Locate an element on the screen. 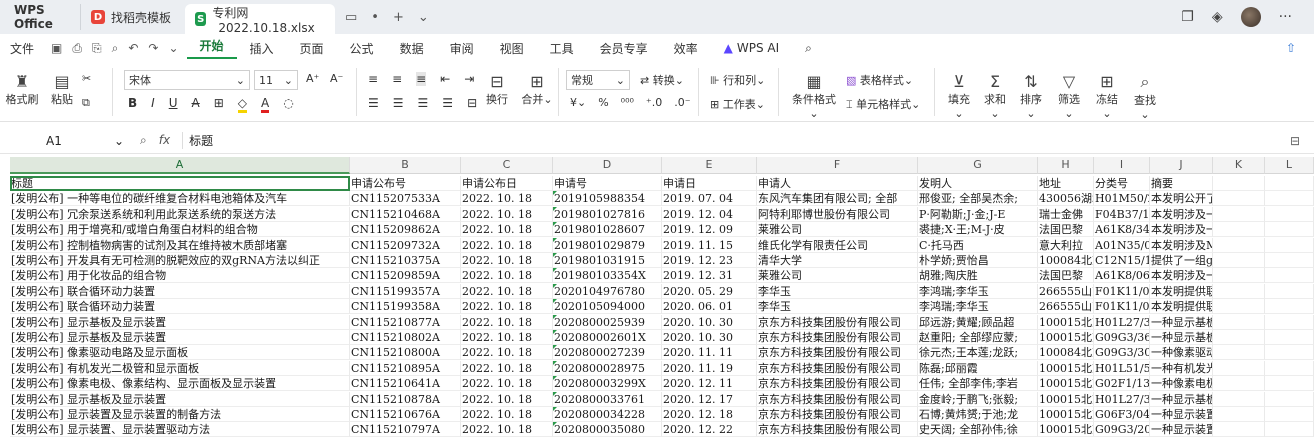  column-header-l: L is located at coordinates (1289, 165).